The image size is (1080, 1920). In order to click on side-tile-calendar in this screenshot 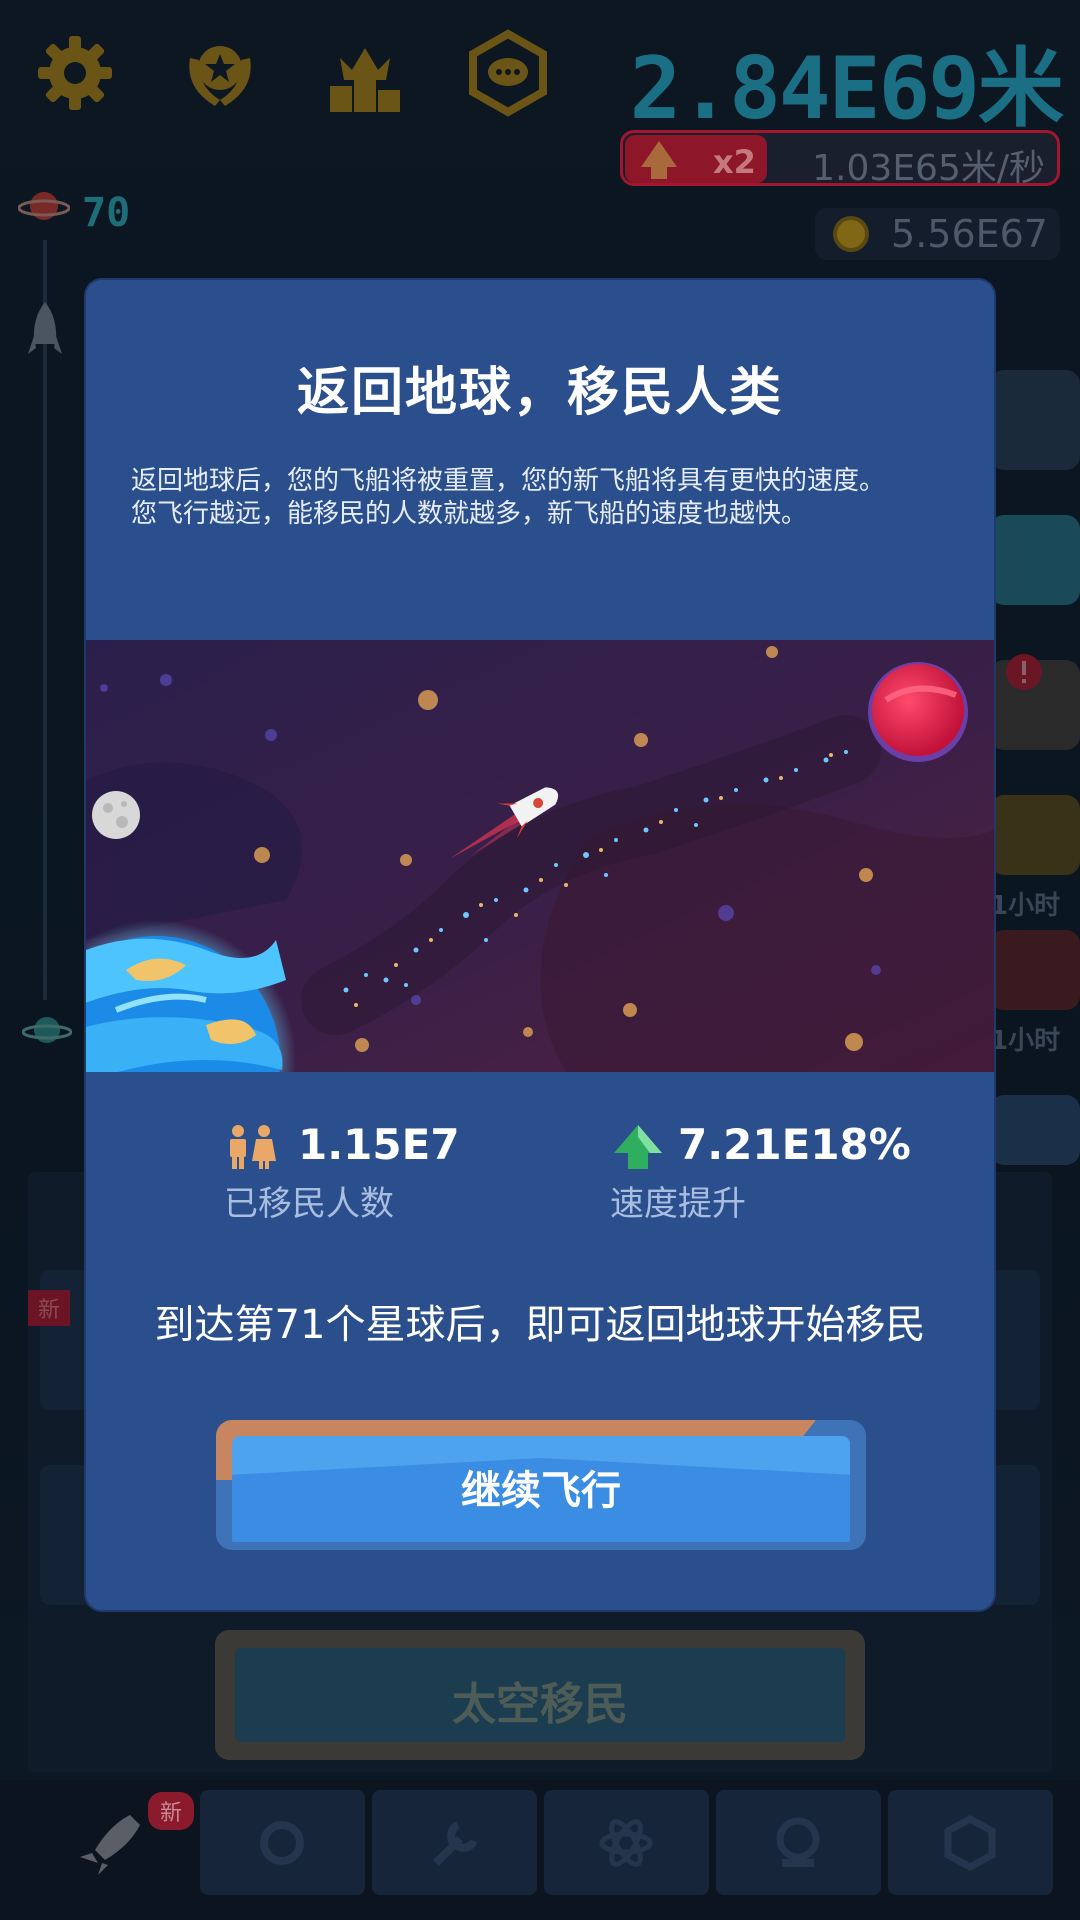, I will do `click(1035, 560)`.